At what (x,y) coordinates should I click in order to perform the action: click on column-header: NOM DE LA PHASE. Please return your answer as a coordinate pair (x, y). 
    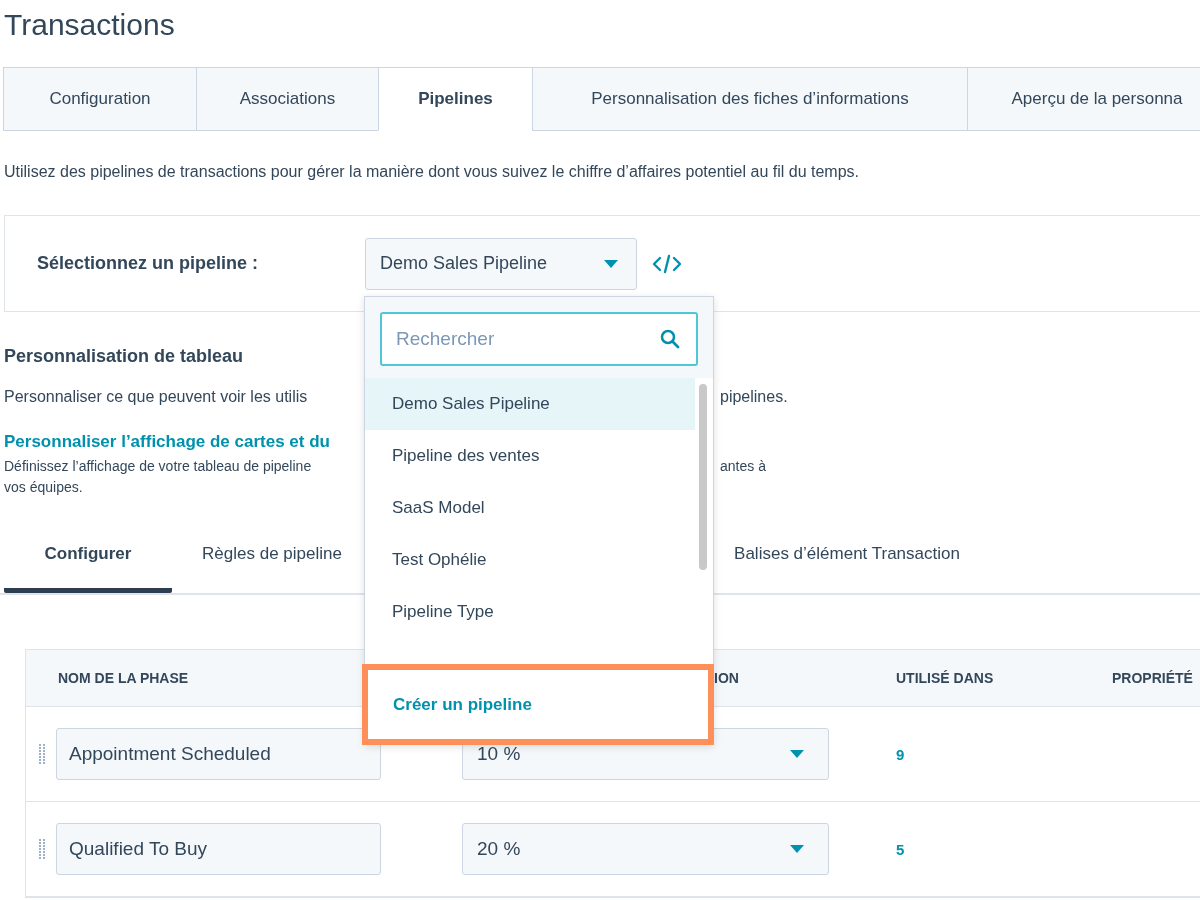
    Looking at the image, I should click on (123, 678).